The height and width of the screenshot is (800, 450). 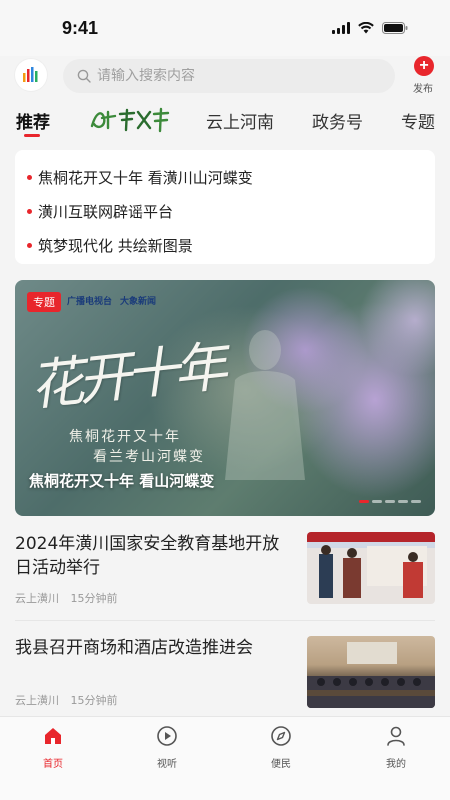 What do you see at coordinates (125, 437) in the screenshot?
I see `banner-subtitle: 焦桐花开又十年` at bounding box center [125, 437].